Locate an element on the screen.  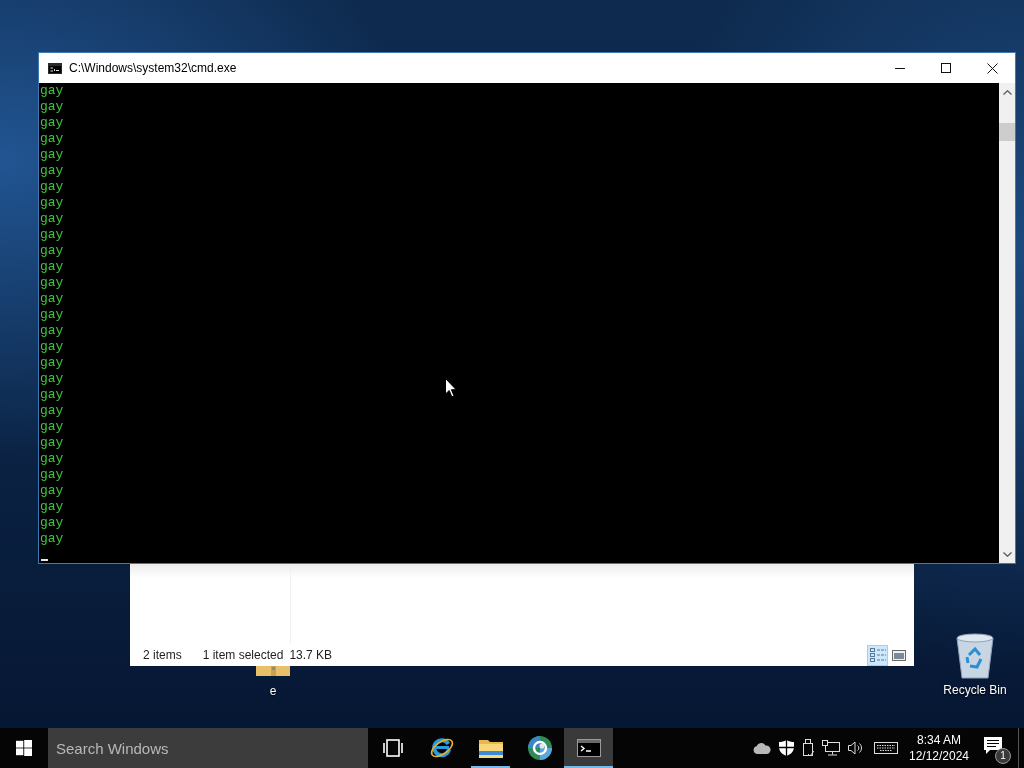
recycle-bin-icon is located at coordinates (975, 656).